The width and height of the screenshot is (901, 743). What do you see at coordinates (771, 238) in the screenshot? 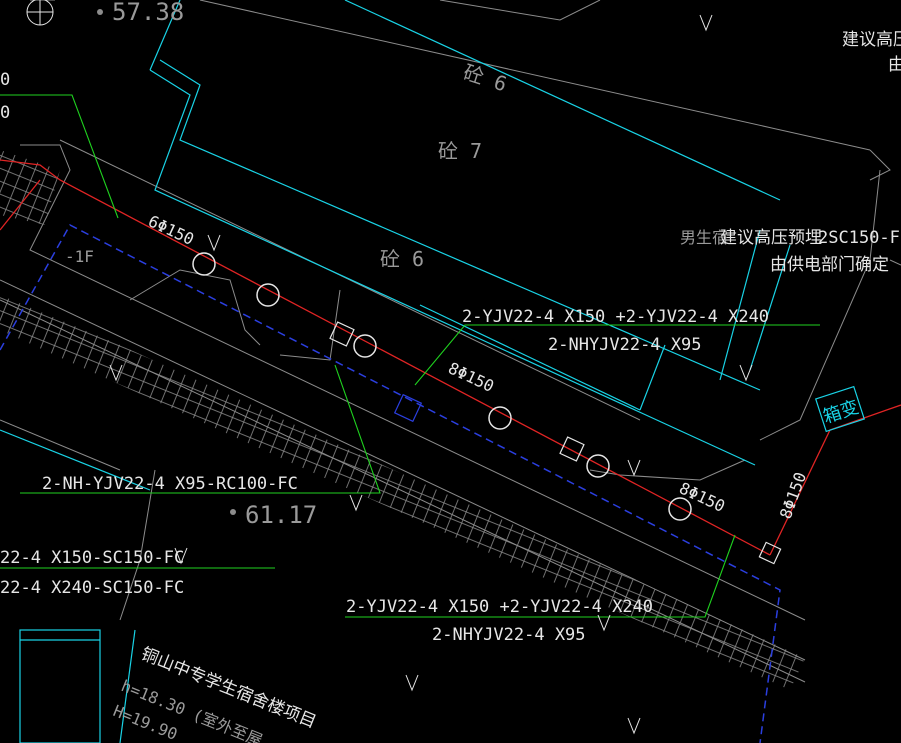
I see `note-right-1: 建议高压预埋` at bounding box center [771, 238].